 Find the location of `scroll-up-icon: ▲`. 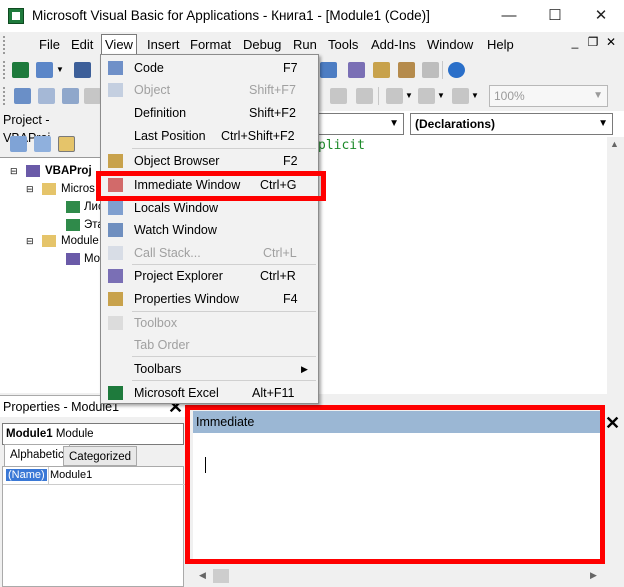

scroll-up-icon: ▲ is located at coordinates (614, 144).